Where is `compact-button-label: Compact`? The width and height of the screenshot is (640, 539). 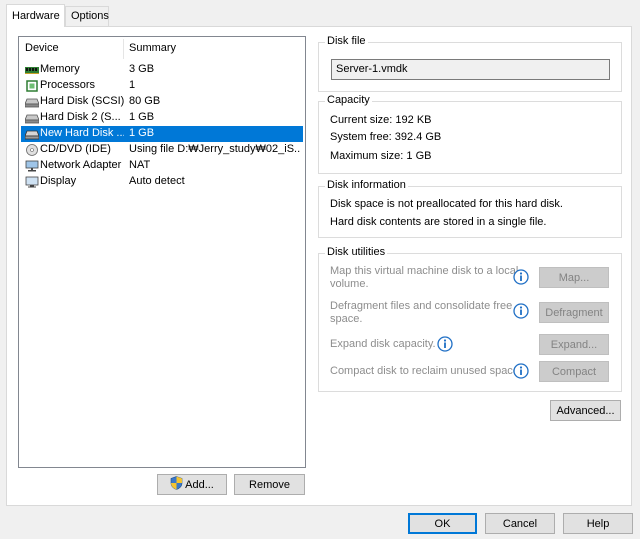 compact-button-label: Compact is located at coordinates (574, 371).